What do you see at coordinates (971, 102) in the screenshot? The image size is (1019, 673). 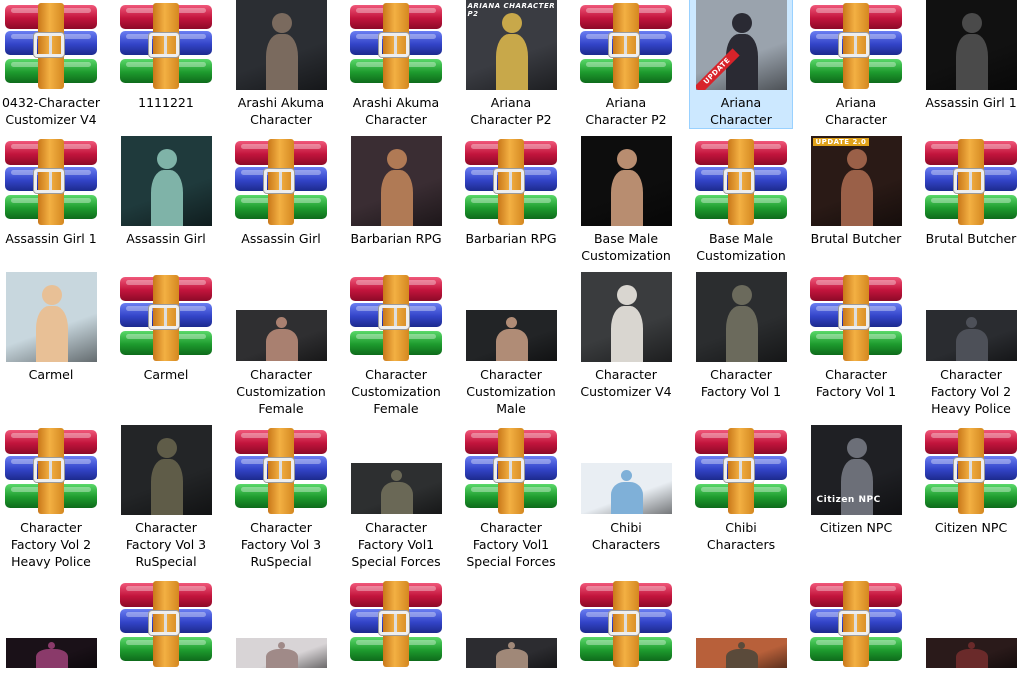 I see `file-name-label: Assassin Girl 1` at bounding box center [971, 102].